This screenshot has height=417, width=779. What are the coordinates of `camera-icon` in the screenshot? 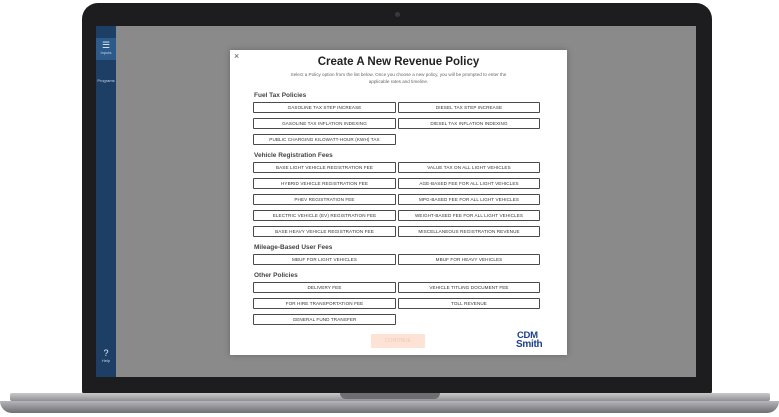 It's located at (397, 14).